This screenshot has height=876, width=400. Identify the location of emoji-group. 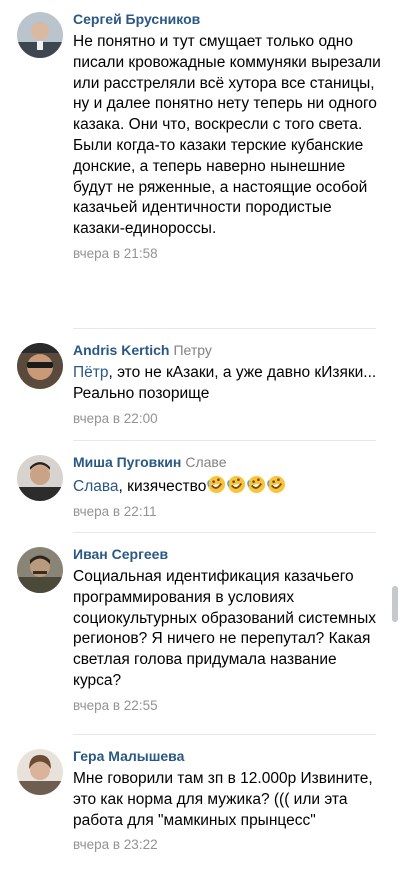
(246, 485).